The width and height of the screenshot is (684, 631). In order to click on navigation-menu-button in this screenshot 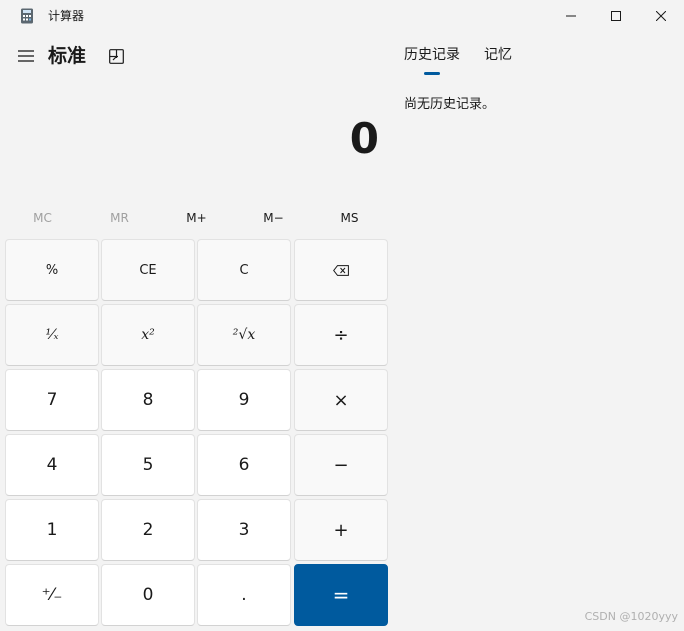, I will do `click(26, 56)`.